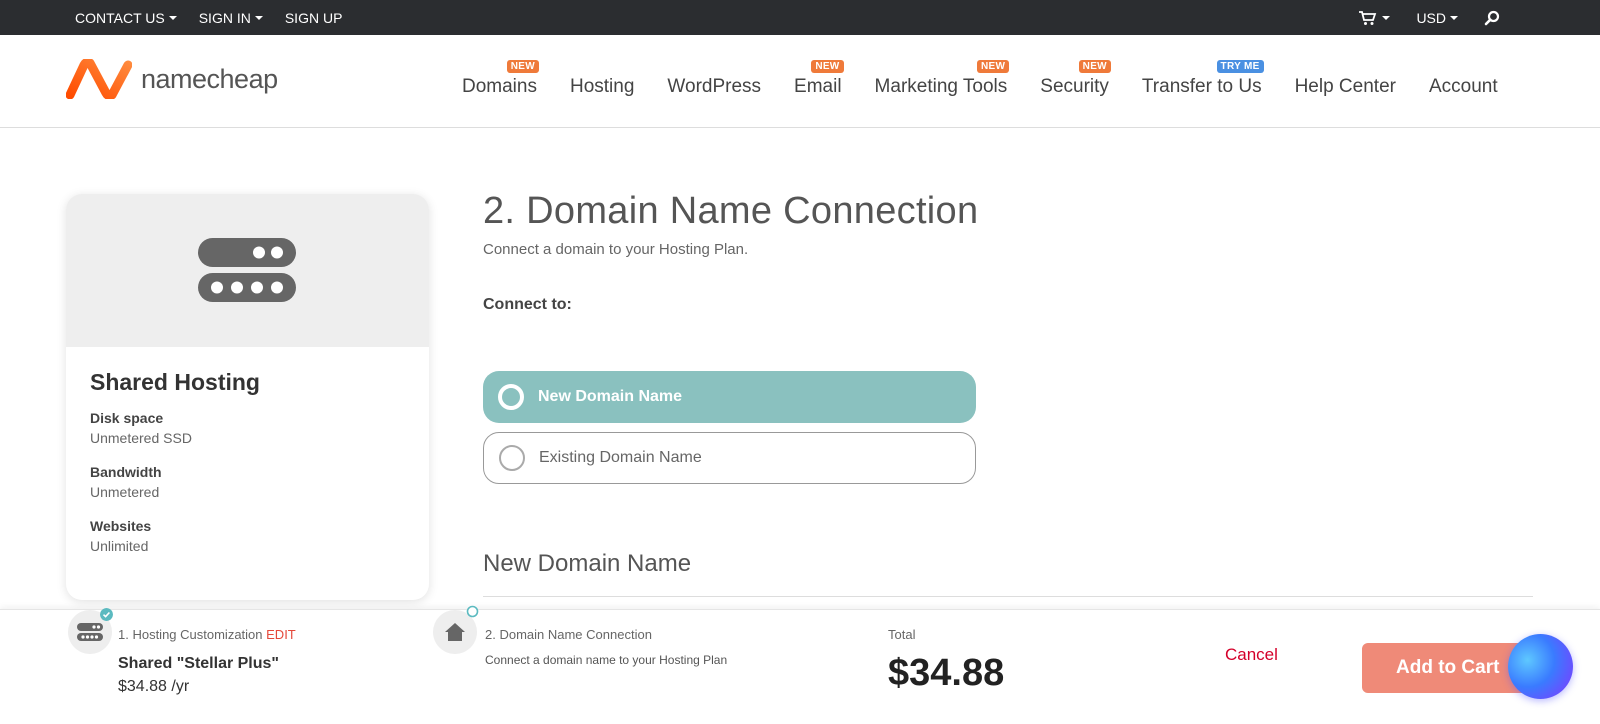  What do you see at coordinates (106, 614) in the screenshot?
I see `check-icon` at bounding box center [106, 614].